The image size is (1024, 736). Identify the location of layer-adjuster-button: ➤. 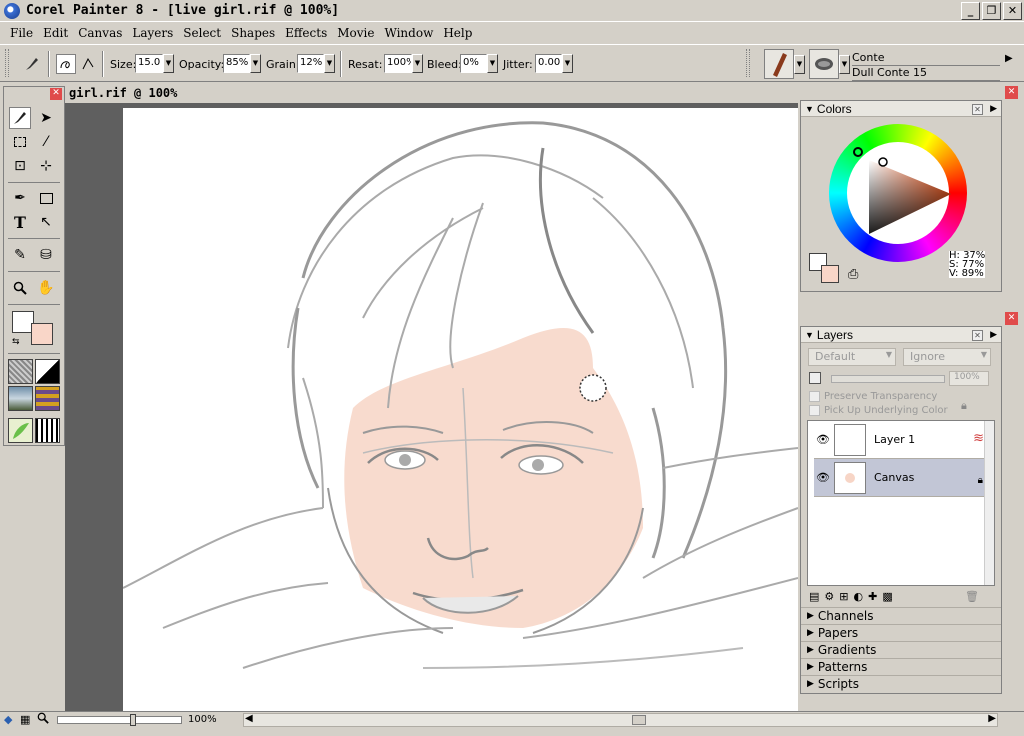
(46, 118).